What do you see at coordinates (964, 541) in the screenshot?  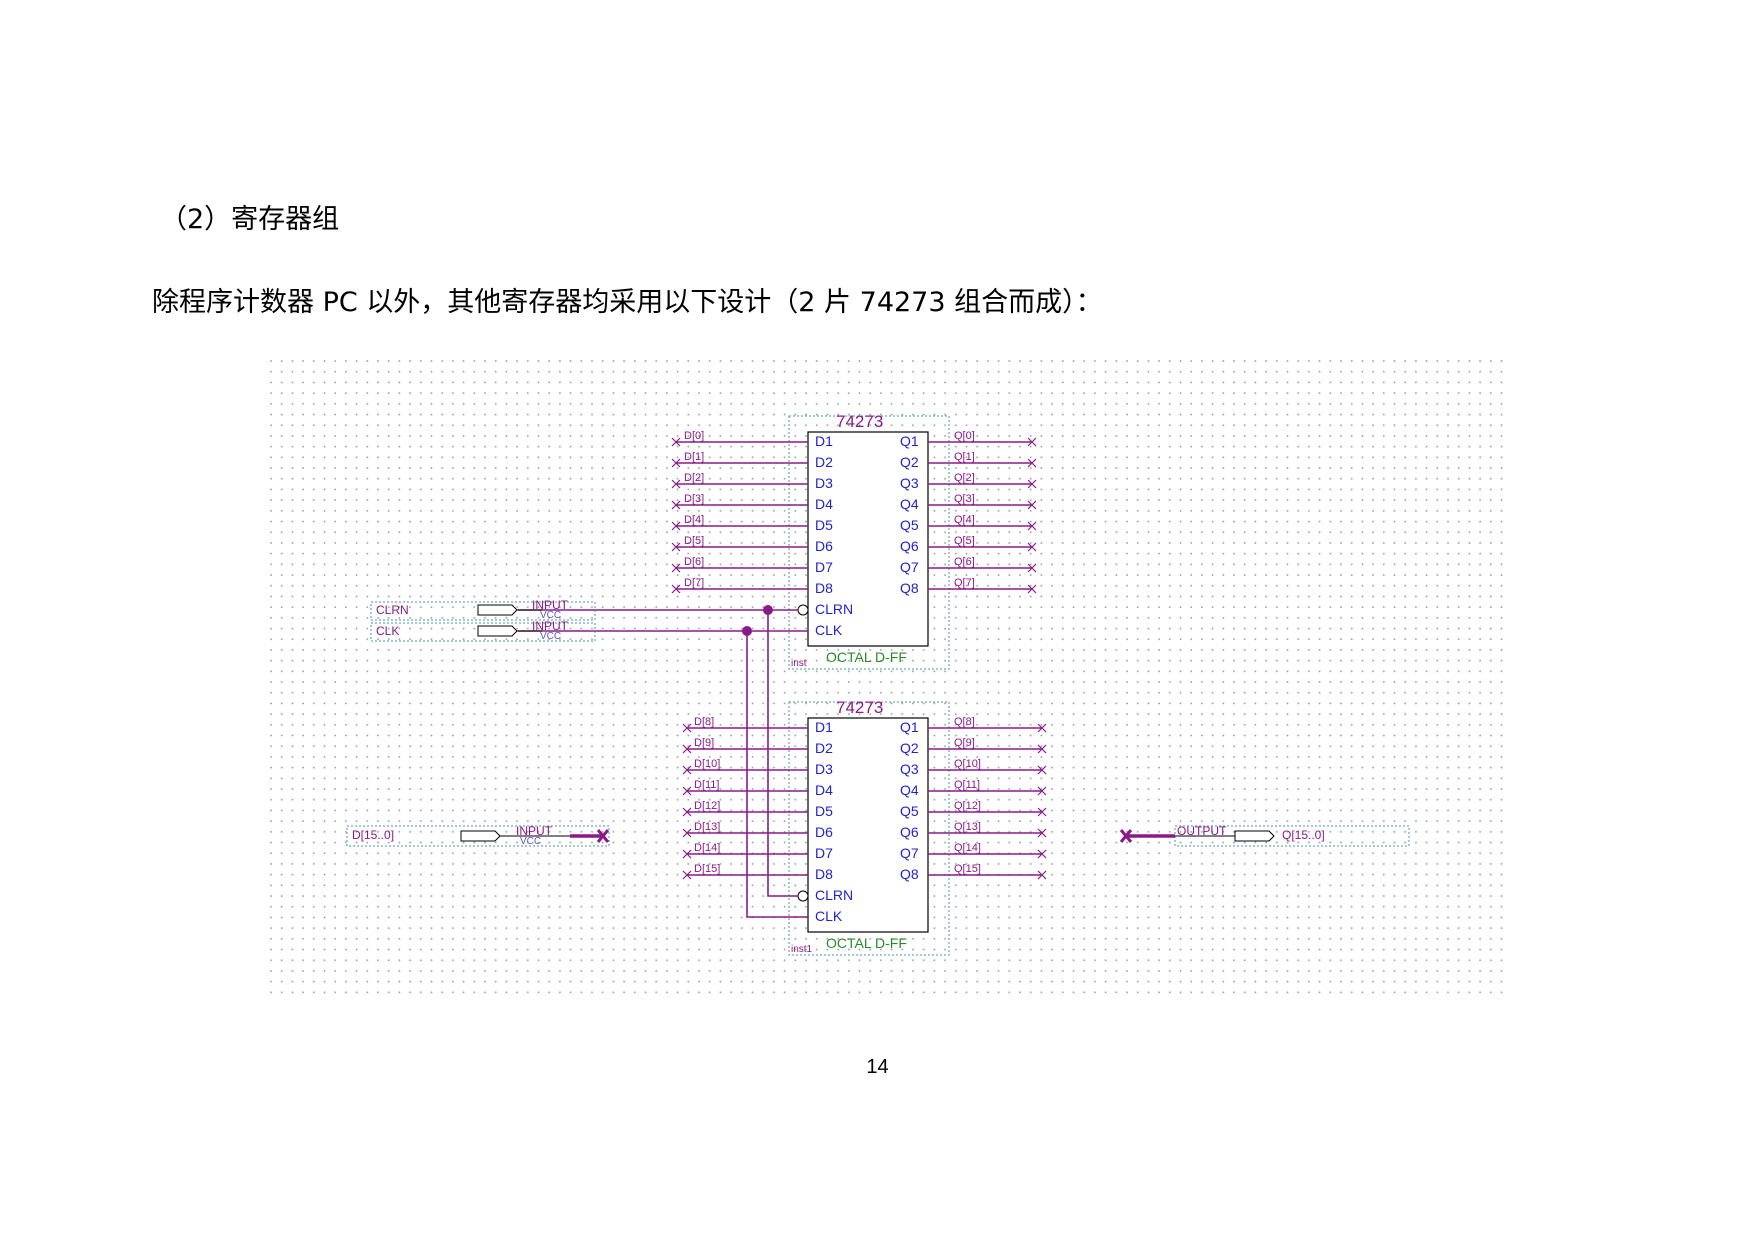 I see `net-label: Q[5]` at bounding box center [964, 541].